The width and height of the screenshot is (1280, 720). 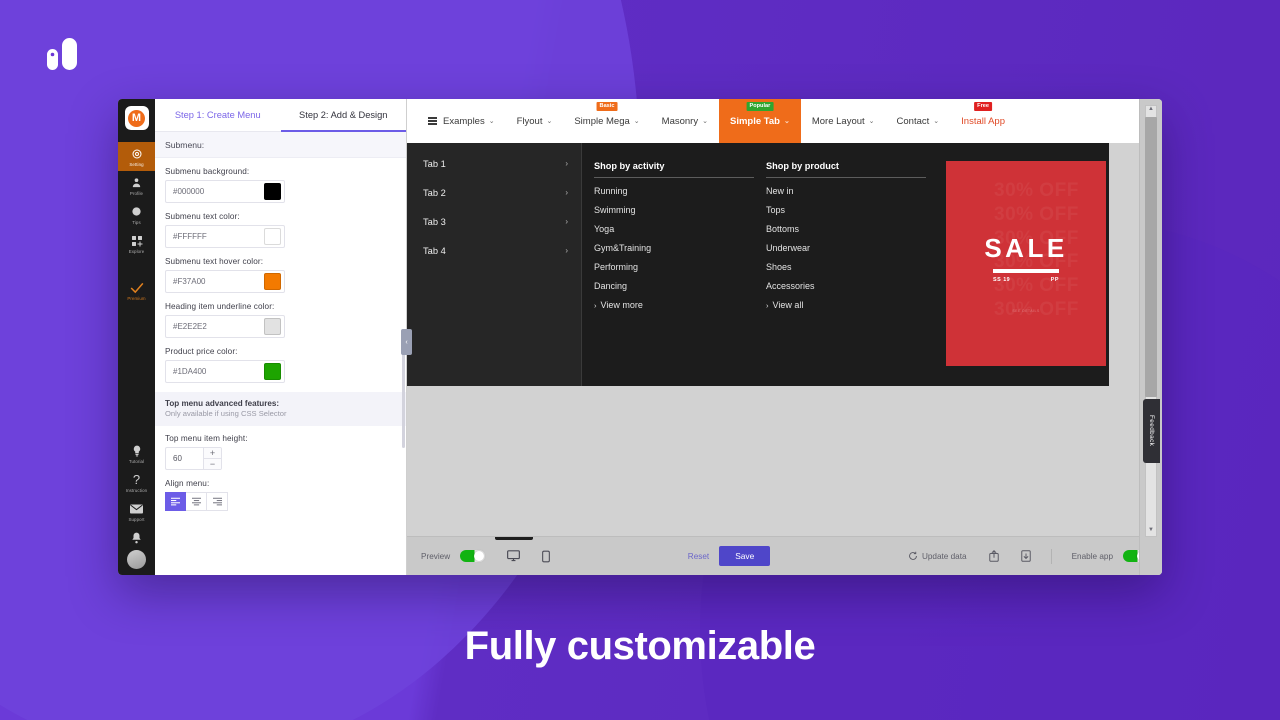 I want to click on color-input-row: #E2E2E2, so click(x=225, y=326).